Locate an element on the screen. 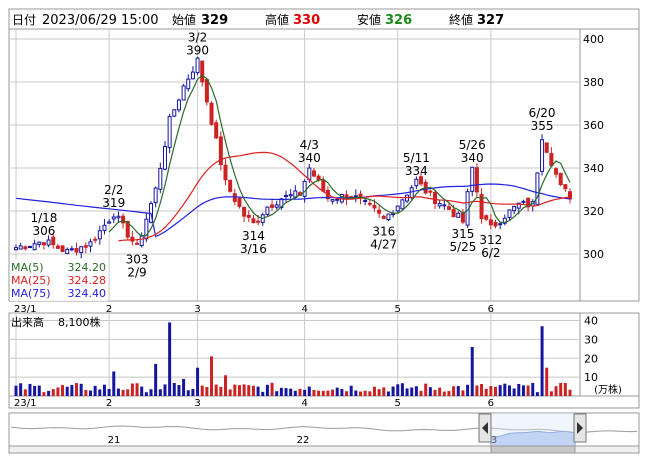 The height and width of the screenshot is (470, 653). volume-x-tick: 5 is located at coordinates (398, 403).